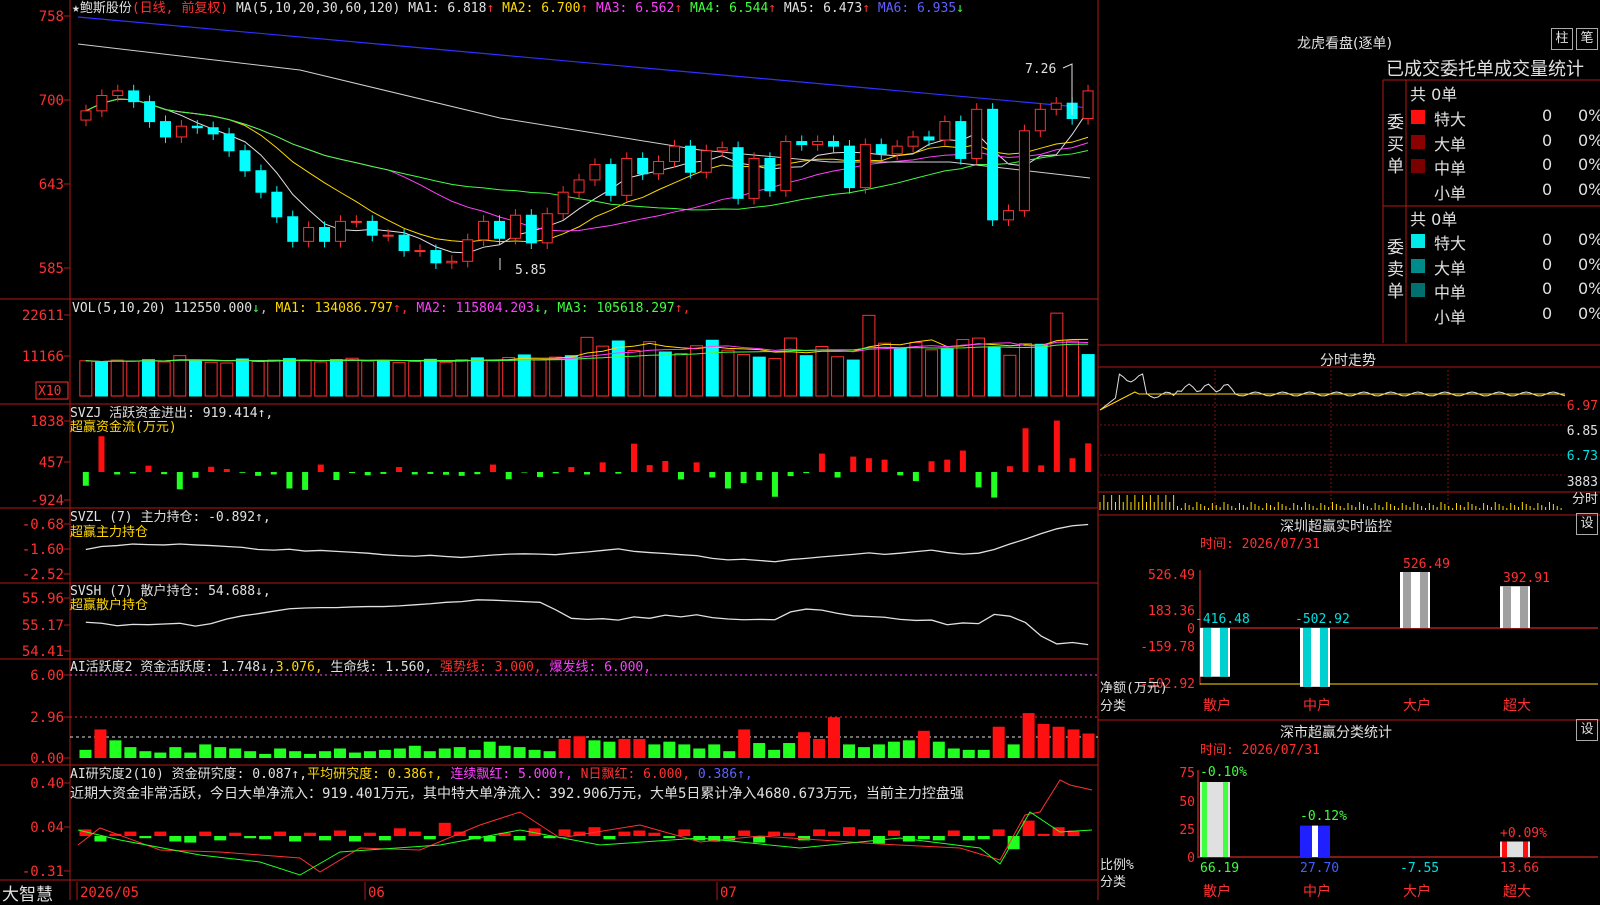 The height and width of the screenshot is (905, 1600). What do you see at coordinates (1450, 317) in the screenshot?
I see `sell-row-name: 小单` at bounding box center [1450, 317].